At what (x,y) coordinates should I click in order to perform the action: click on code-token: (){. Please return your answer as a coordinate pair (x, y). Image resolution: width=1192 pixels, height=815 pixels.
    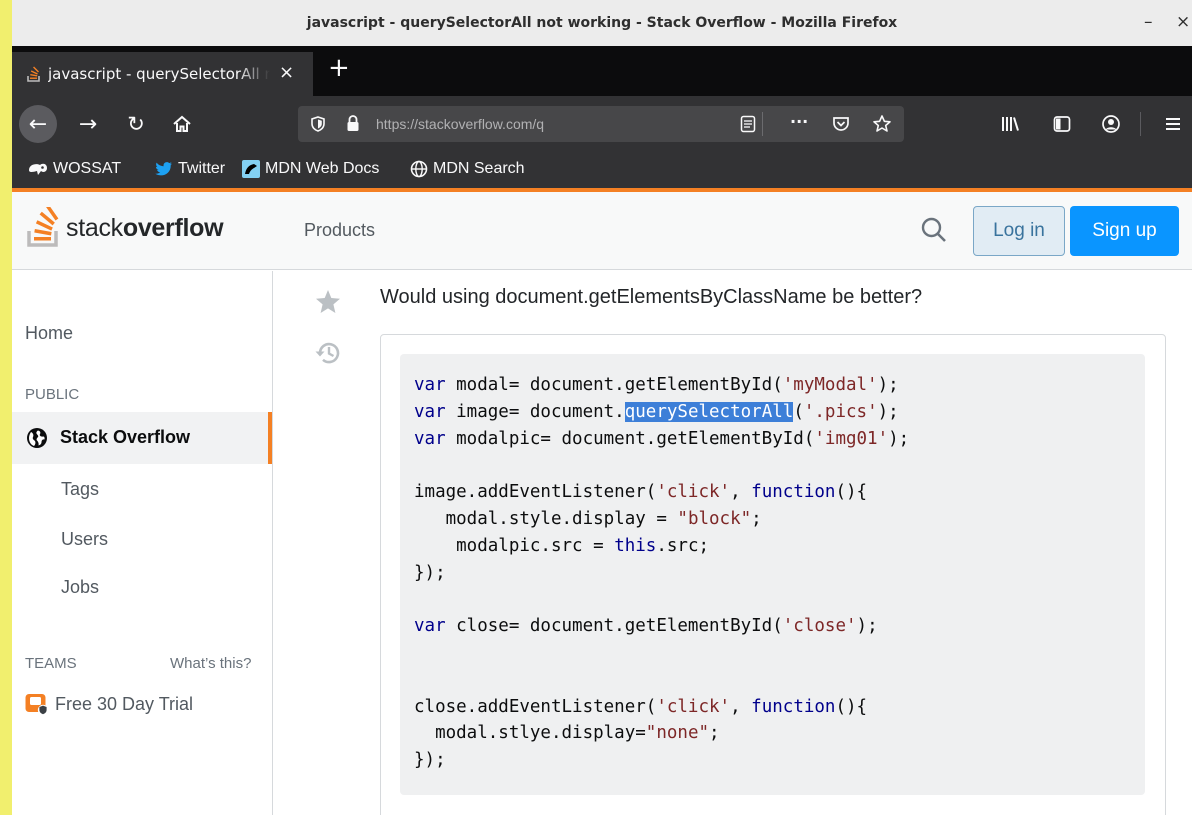
    Looking at the image, I should click on (851, 706).